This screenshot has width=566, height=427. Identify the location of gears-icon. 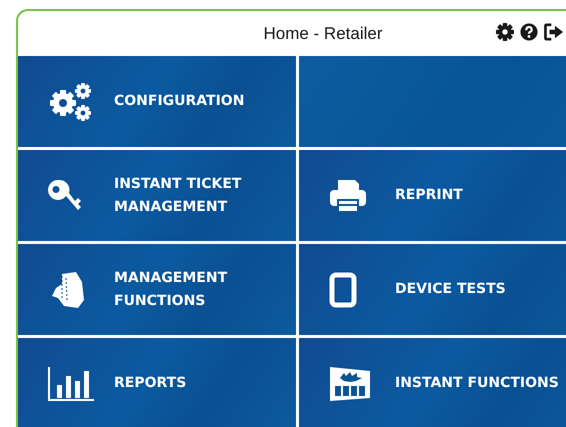
(70, 102).